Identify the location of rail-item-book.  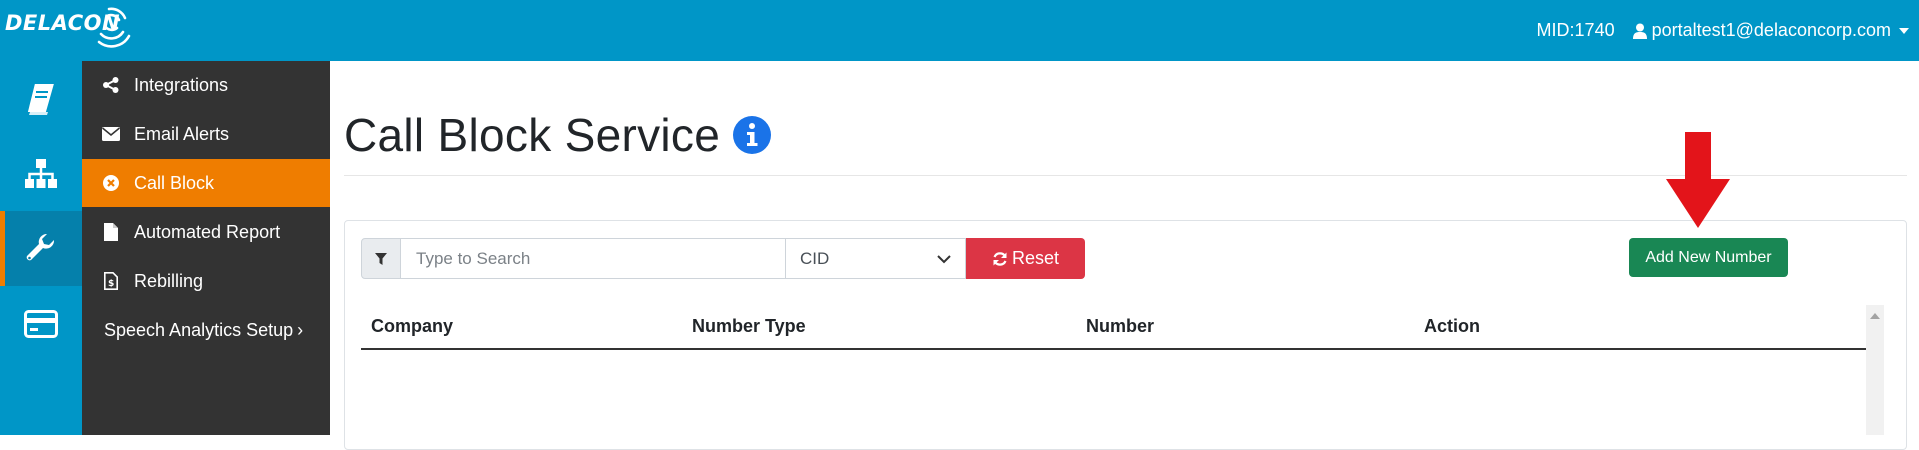
(41, 98).